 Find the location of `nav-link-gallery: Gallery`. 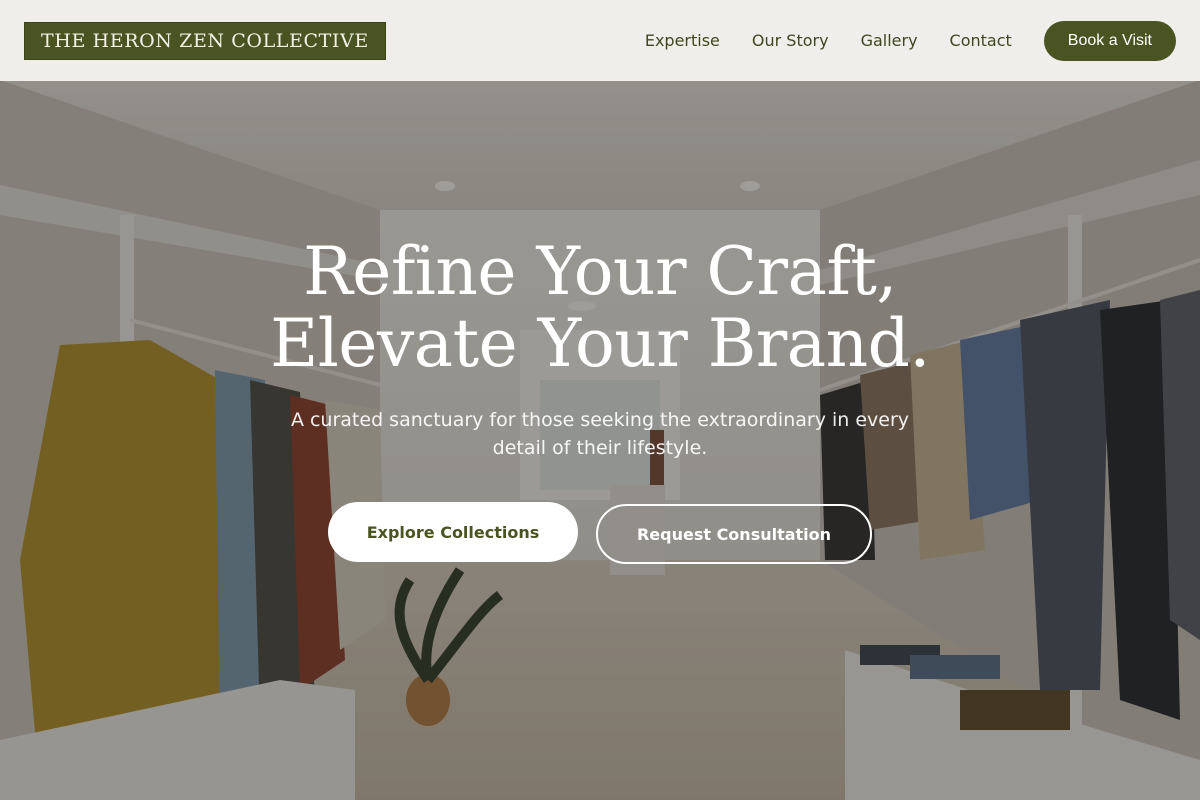

nav-link-gallery: Gallery is located at coordinates (889, 40).